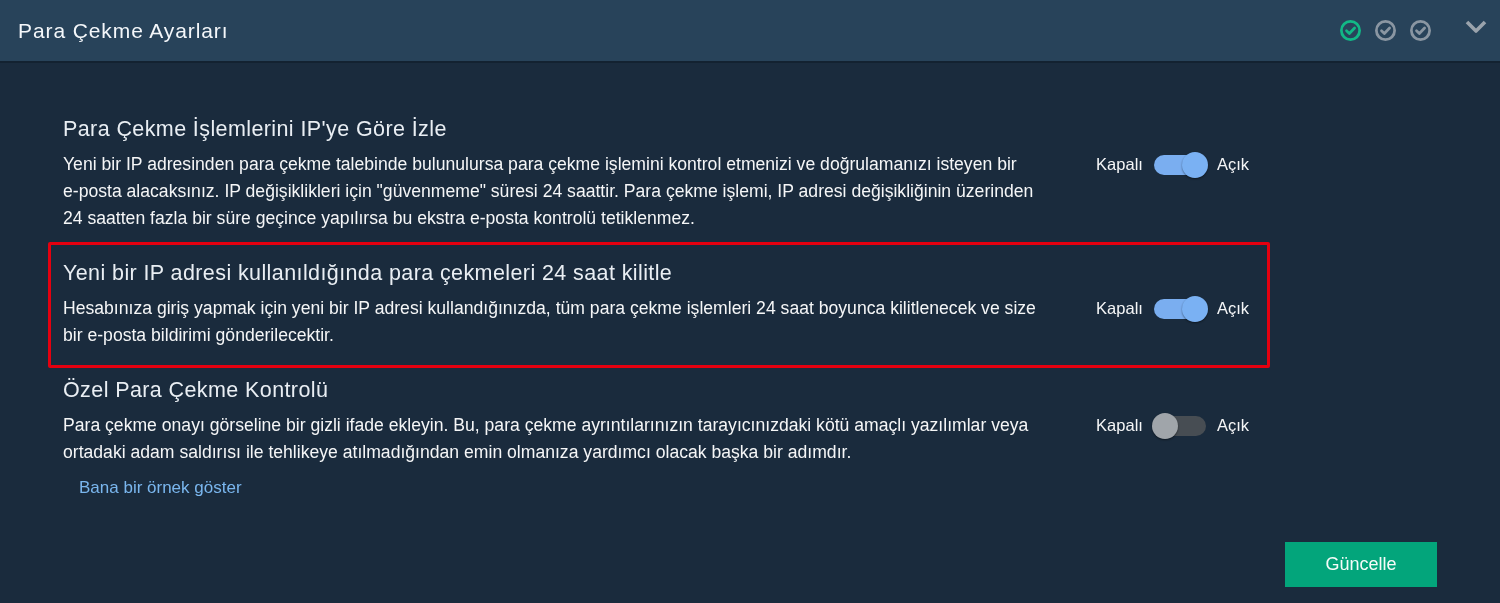 The width and height of the screenshot is (1500, 603). What do you see at coordinates (550, 322) in the screenshot?
I see `section-description: Hesabınıza giriş yapmak için yeni bir IP adresi kullandığınızda, tüm para çekme işlemleri 24 saat boyunca kilitlenecek ve size bir e-posta bildirimi gönderilecektir.` at bounding box center [550, 322].